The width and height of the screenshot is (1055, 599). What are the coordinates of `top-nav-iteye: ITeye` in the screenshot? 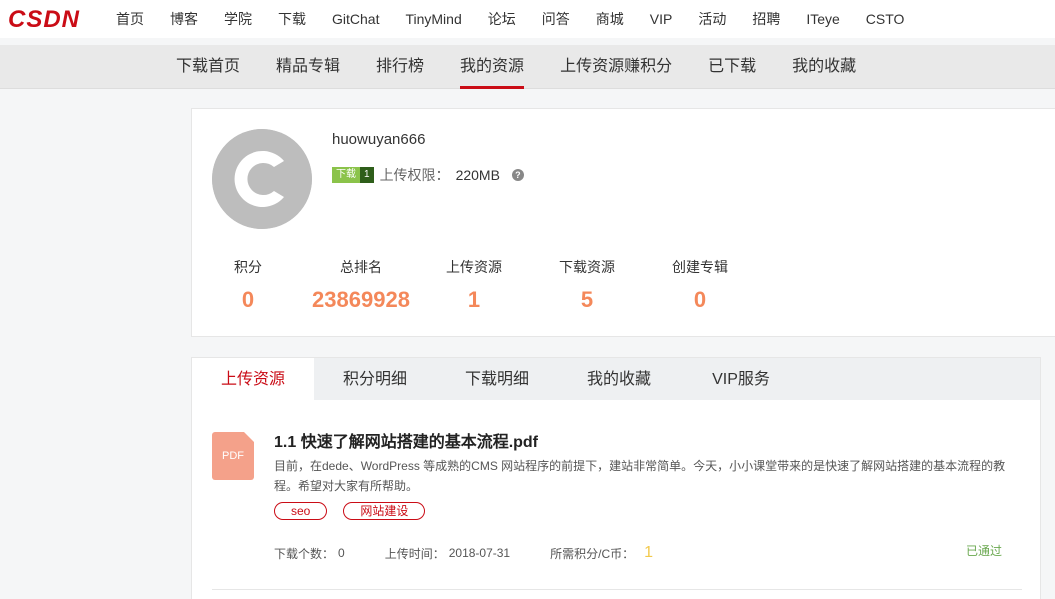 It's located at (822, 19).